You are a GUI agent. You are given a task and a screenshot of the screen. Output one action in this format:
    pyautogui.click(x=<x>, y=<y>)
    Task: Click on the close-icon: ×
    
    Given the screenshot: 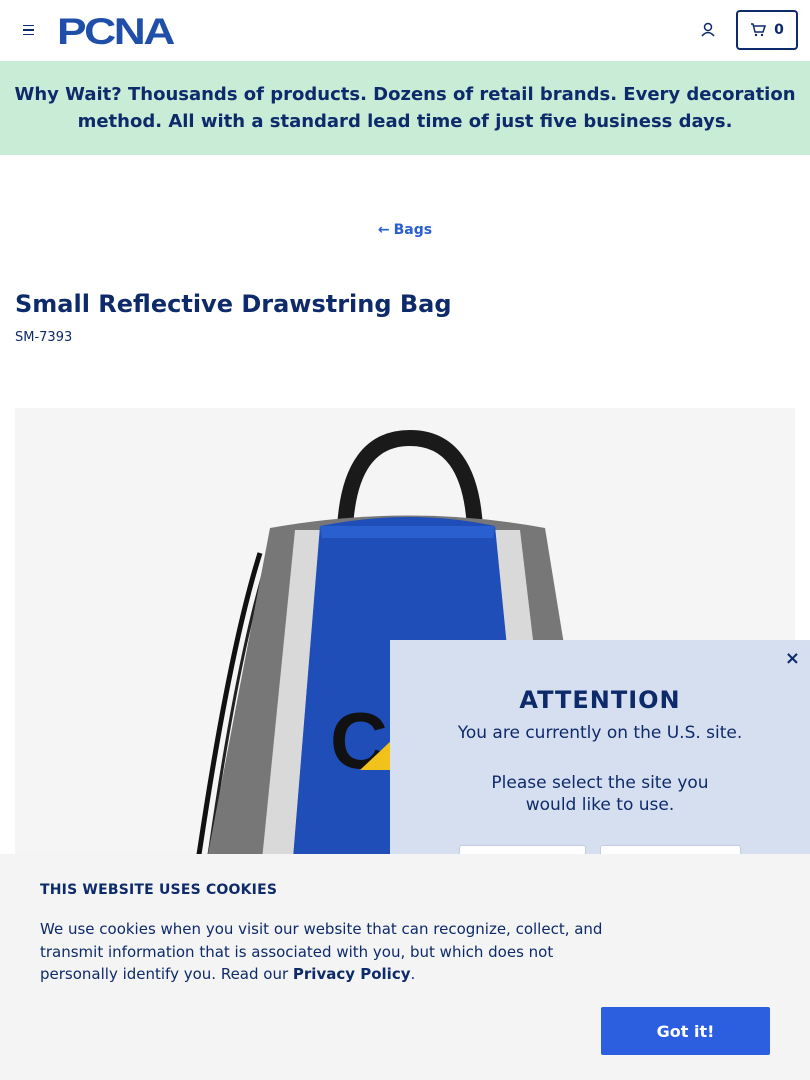 What is the action you would take?
    pyautogui.click(x=792, y=658)
    